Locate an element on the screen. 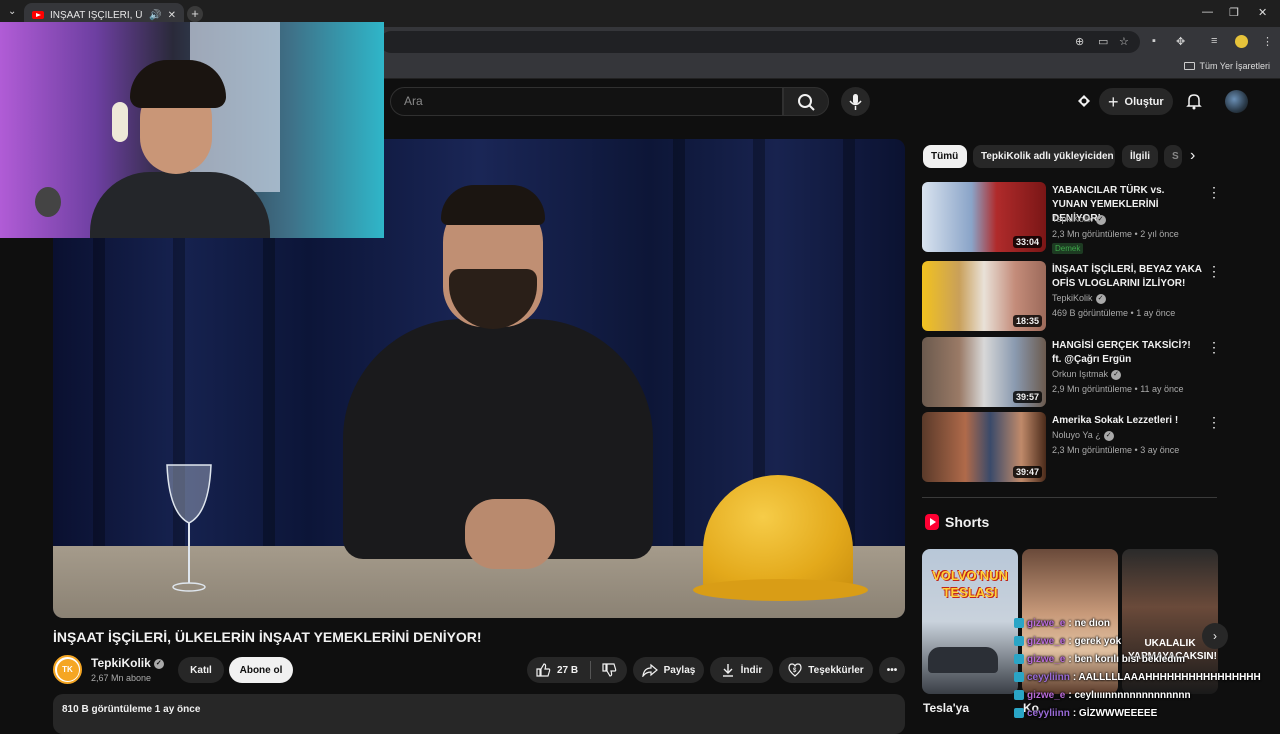 The image size is (1280, 734). search-button is located at coordinates (806, 101).